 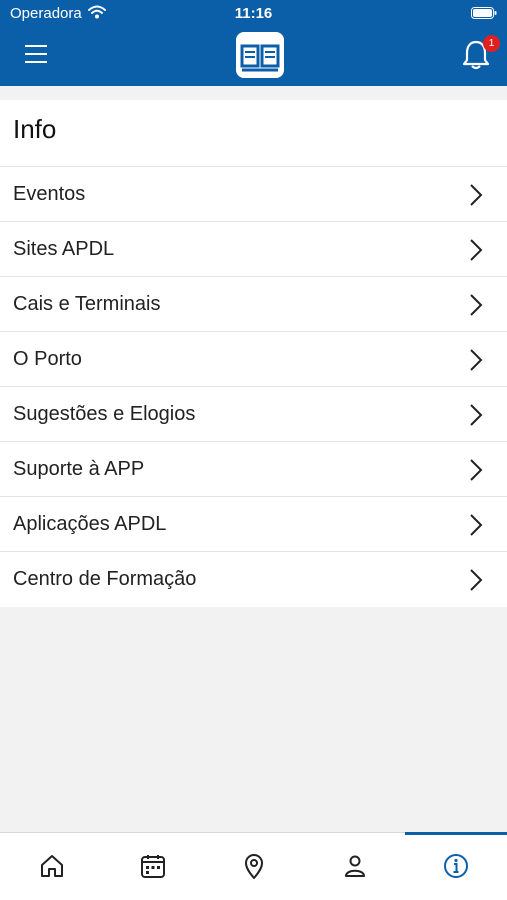 I want to click on user-icon, so click(x=355, y=866).